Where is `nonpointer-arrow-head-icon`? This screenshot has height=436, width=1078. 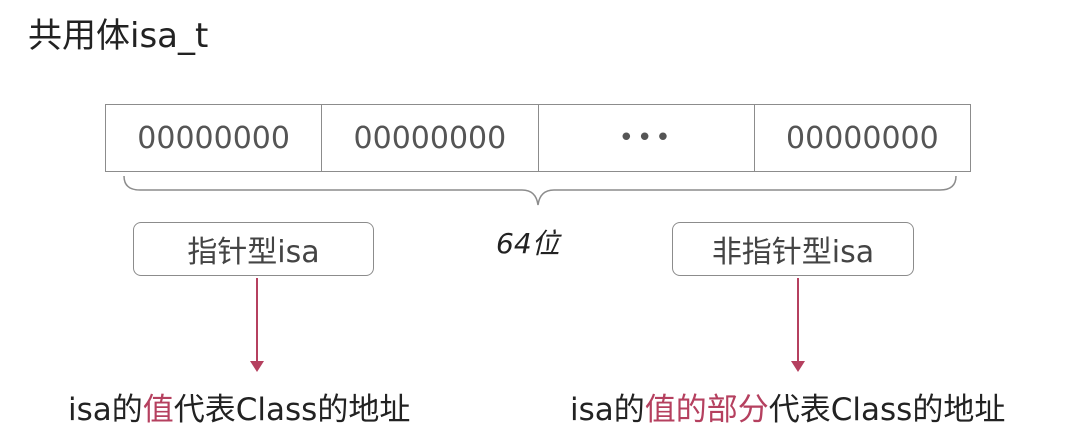 nonpointer-arrow-head-icon is located at coordinates (798, 366).